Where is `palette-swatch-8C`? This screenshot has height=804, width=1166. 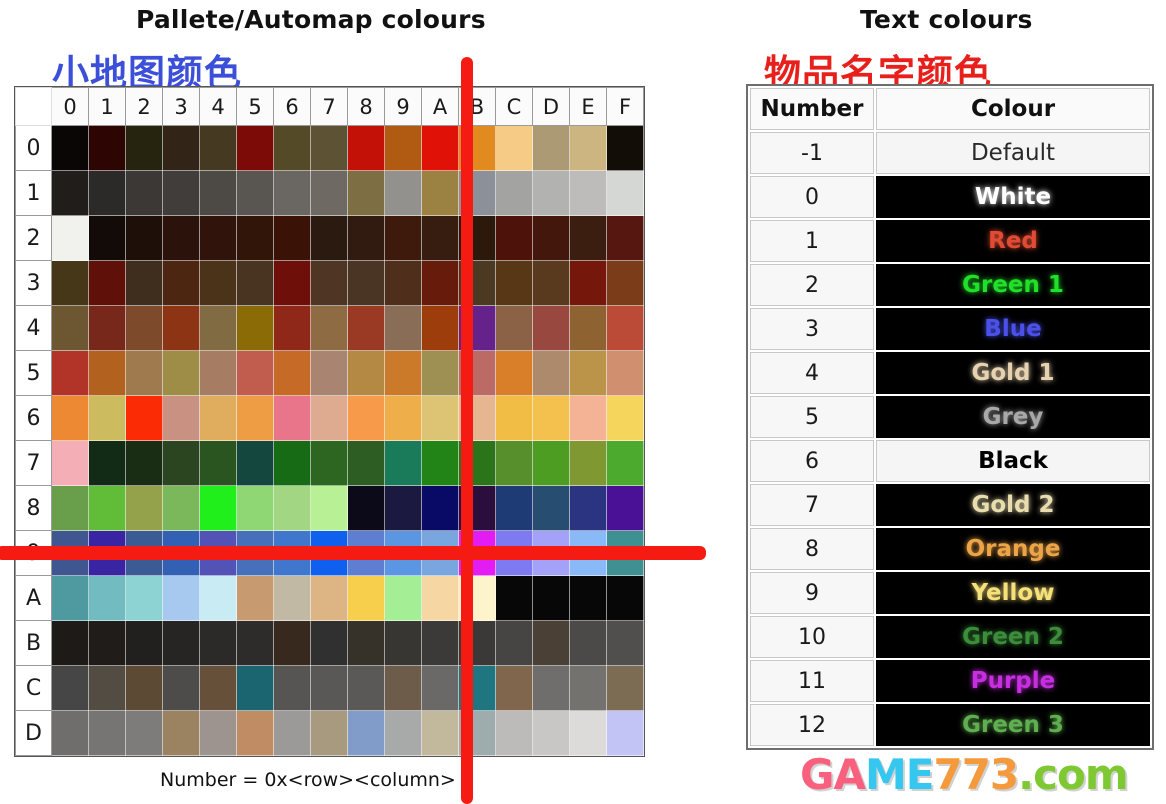
palette-swatch-8C is located at coordinates (514, 508).